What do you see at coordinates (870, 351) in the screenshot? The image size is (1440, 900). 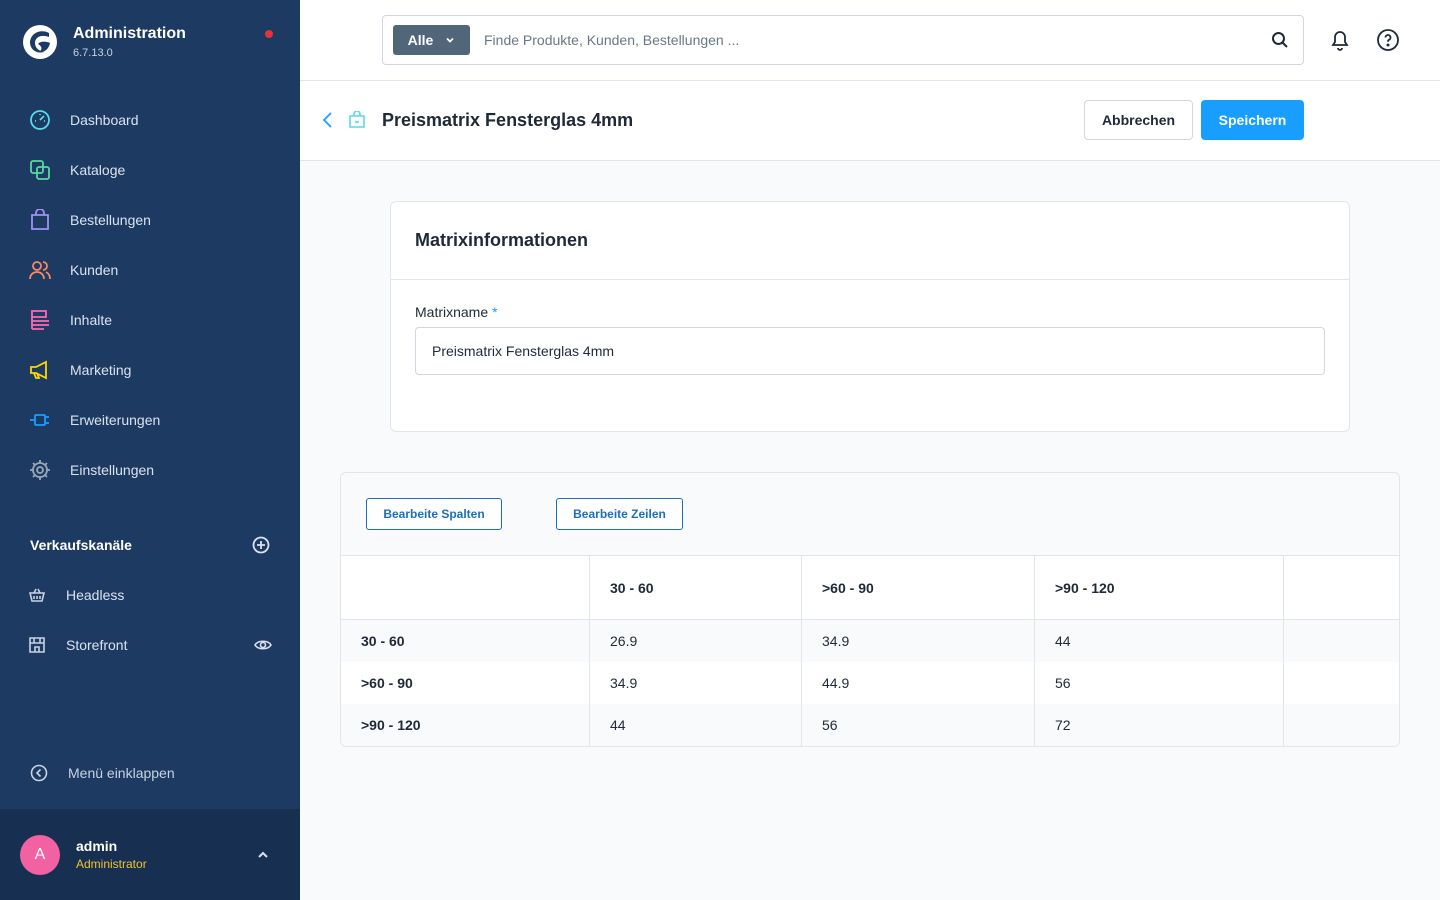 I see `matrix-name-input` at bounding box center [870, 351].